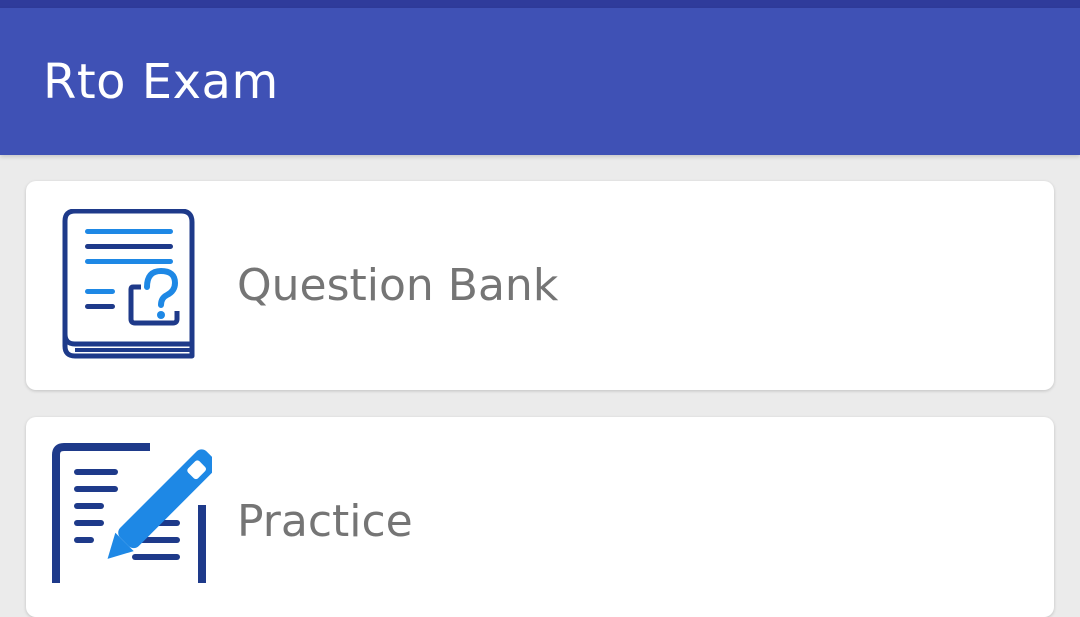 This screenshot has width=1080, height=617. I want to click on app-title: Rto Exam, so click(161, 82).